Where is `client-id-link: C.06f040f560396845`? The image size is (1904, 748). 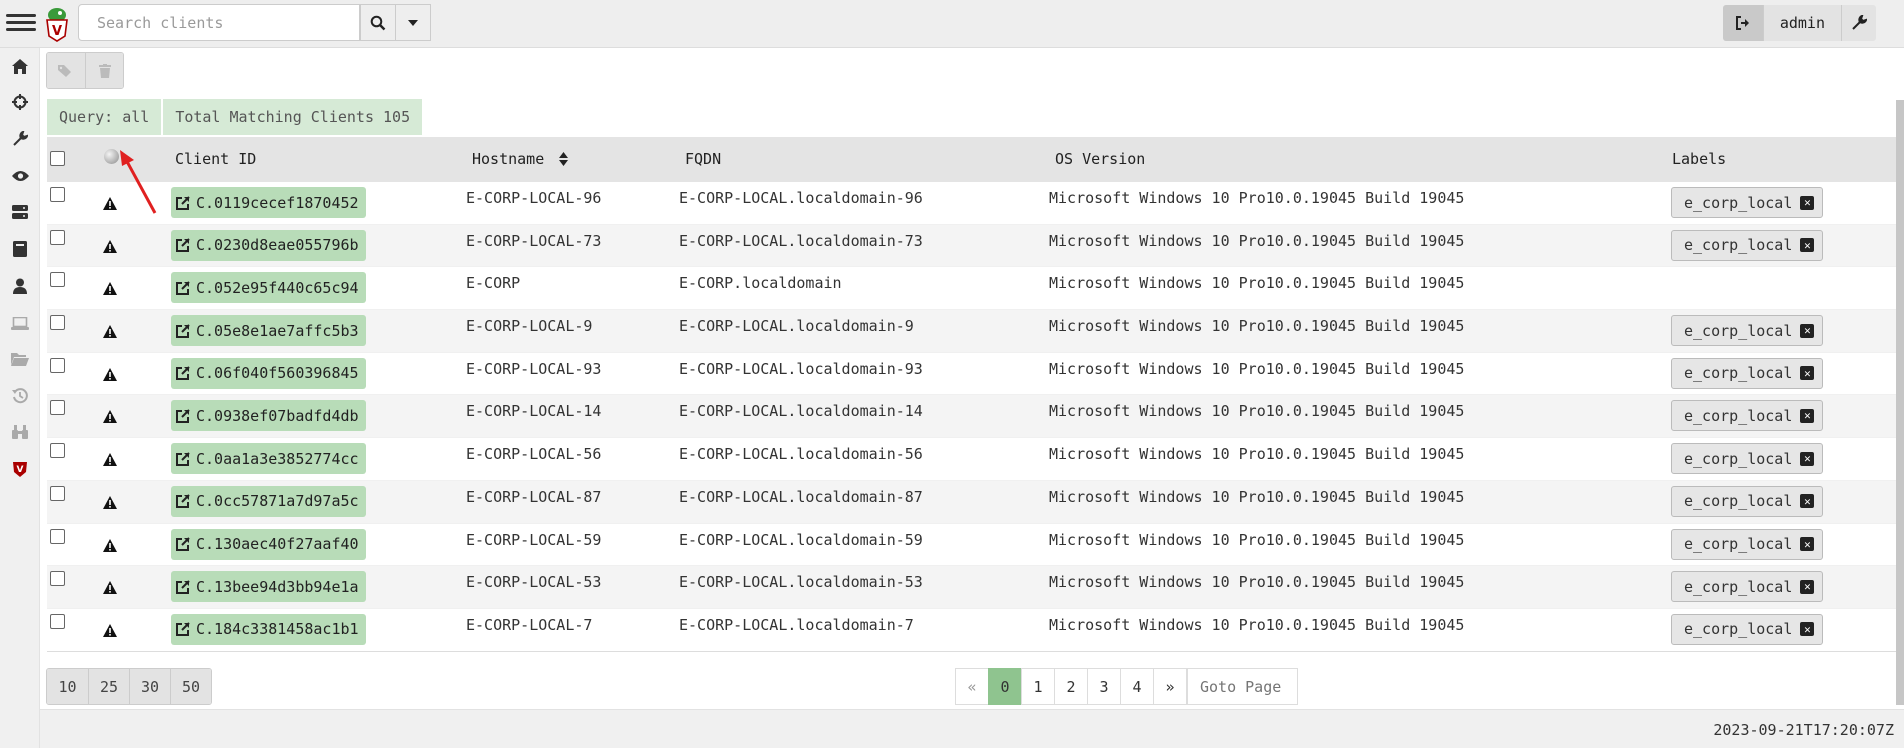
client-id-link: C.06f040f560396845 is located at coordinates (268, 373).